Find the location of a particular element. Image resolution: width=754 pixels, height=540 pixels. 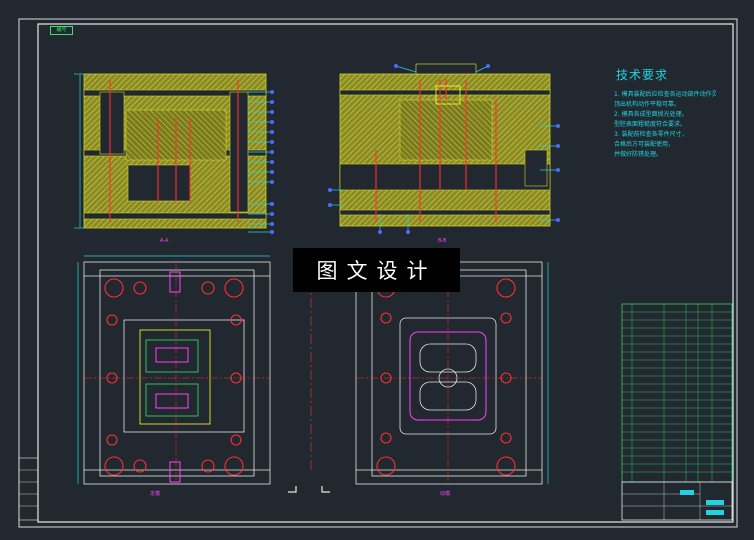

section-view-b is located at coordinates (444, 148).